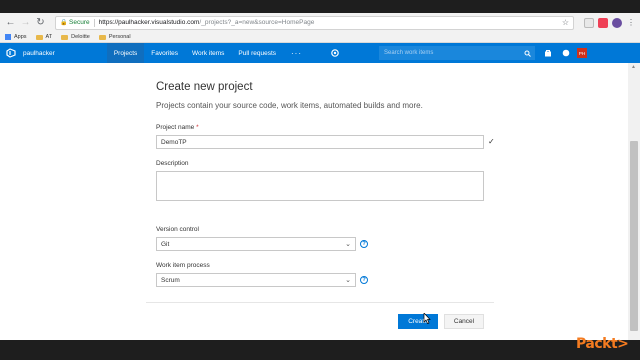 Image resolution: width=640 pixels, height=360 pixels. Describe the element at coordinates (364, 280) in the screenshot. I see `process-help-icon: ?` at that location.